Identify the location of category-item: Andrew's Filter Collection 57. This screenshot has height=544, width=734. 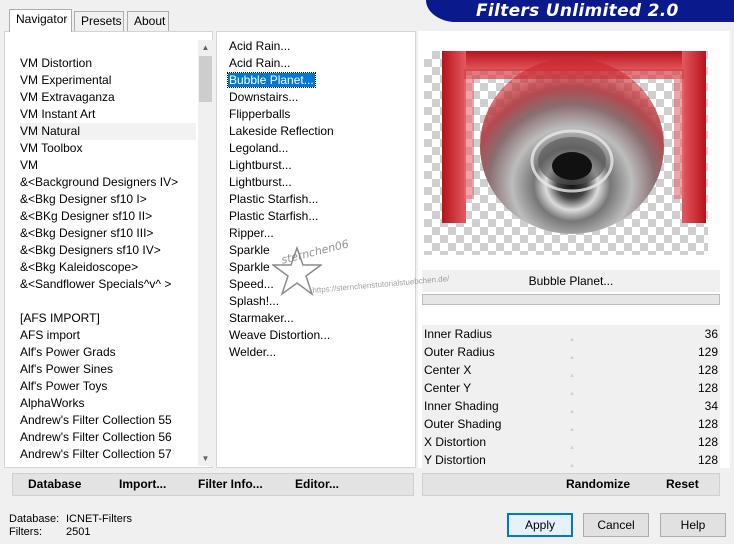
(108, 454).